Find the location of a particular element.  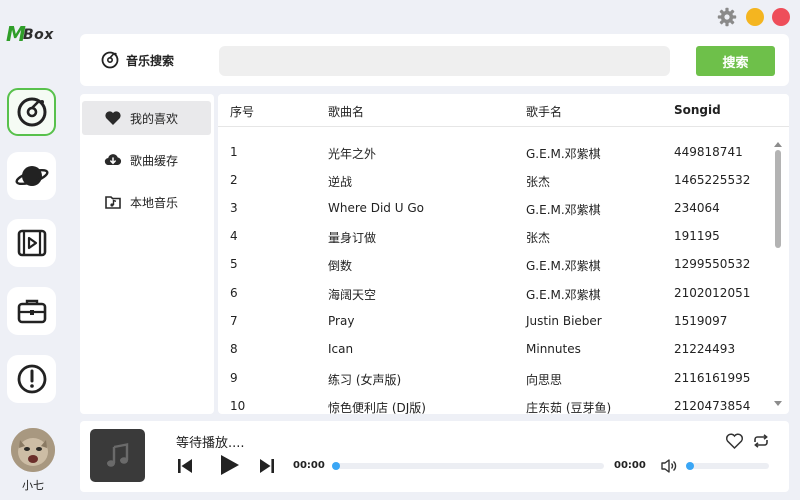

table-row: 5 倒数 G.E.M.邓紫棋 1299550532 is located at coordinates (495, 263).